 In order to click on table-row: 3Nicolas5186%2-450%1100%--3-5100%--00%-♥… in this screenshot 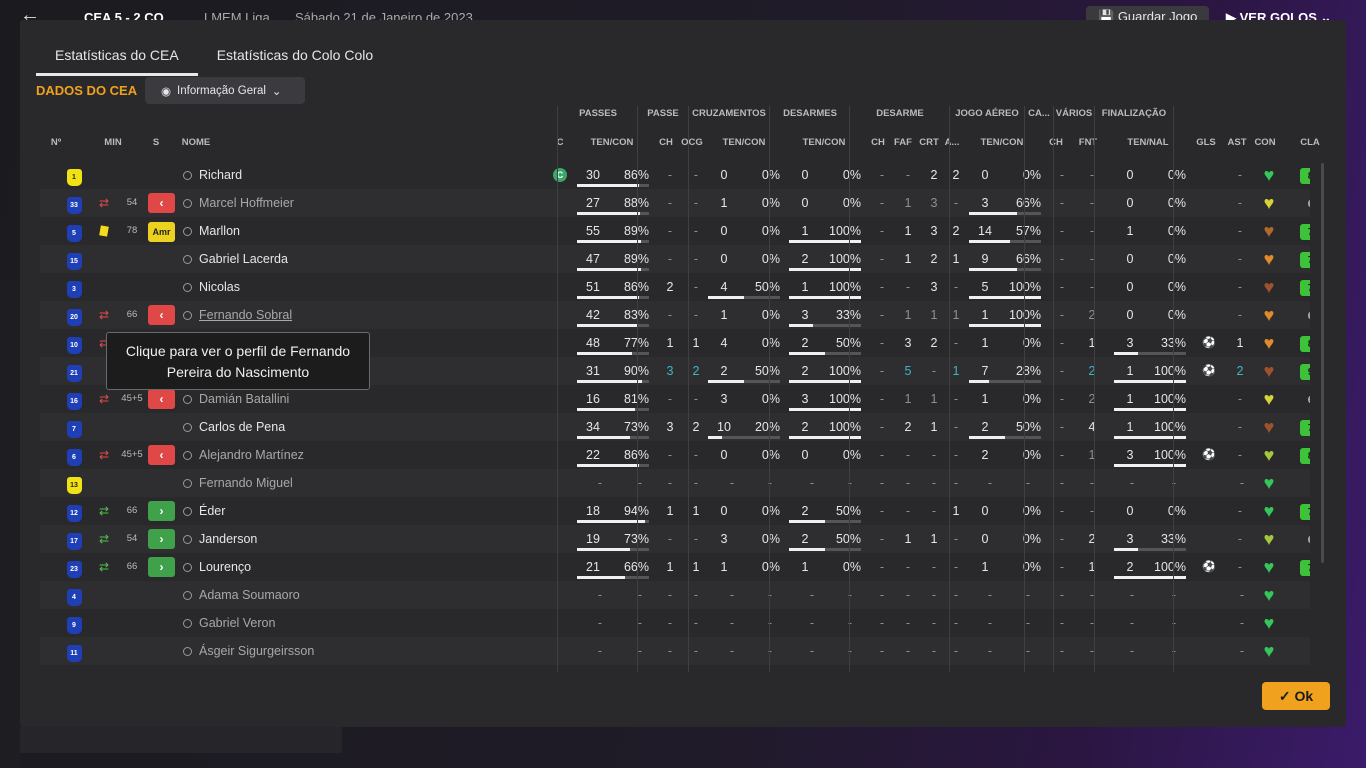, I will do `click(675, 287)`.